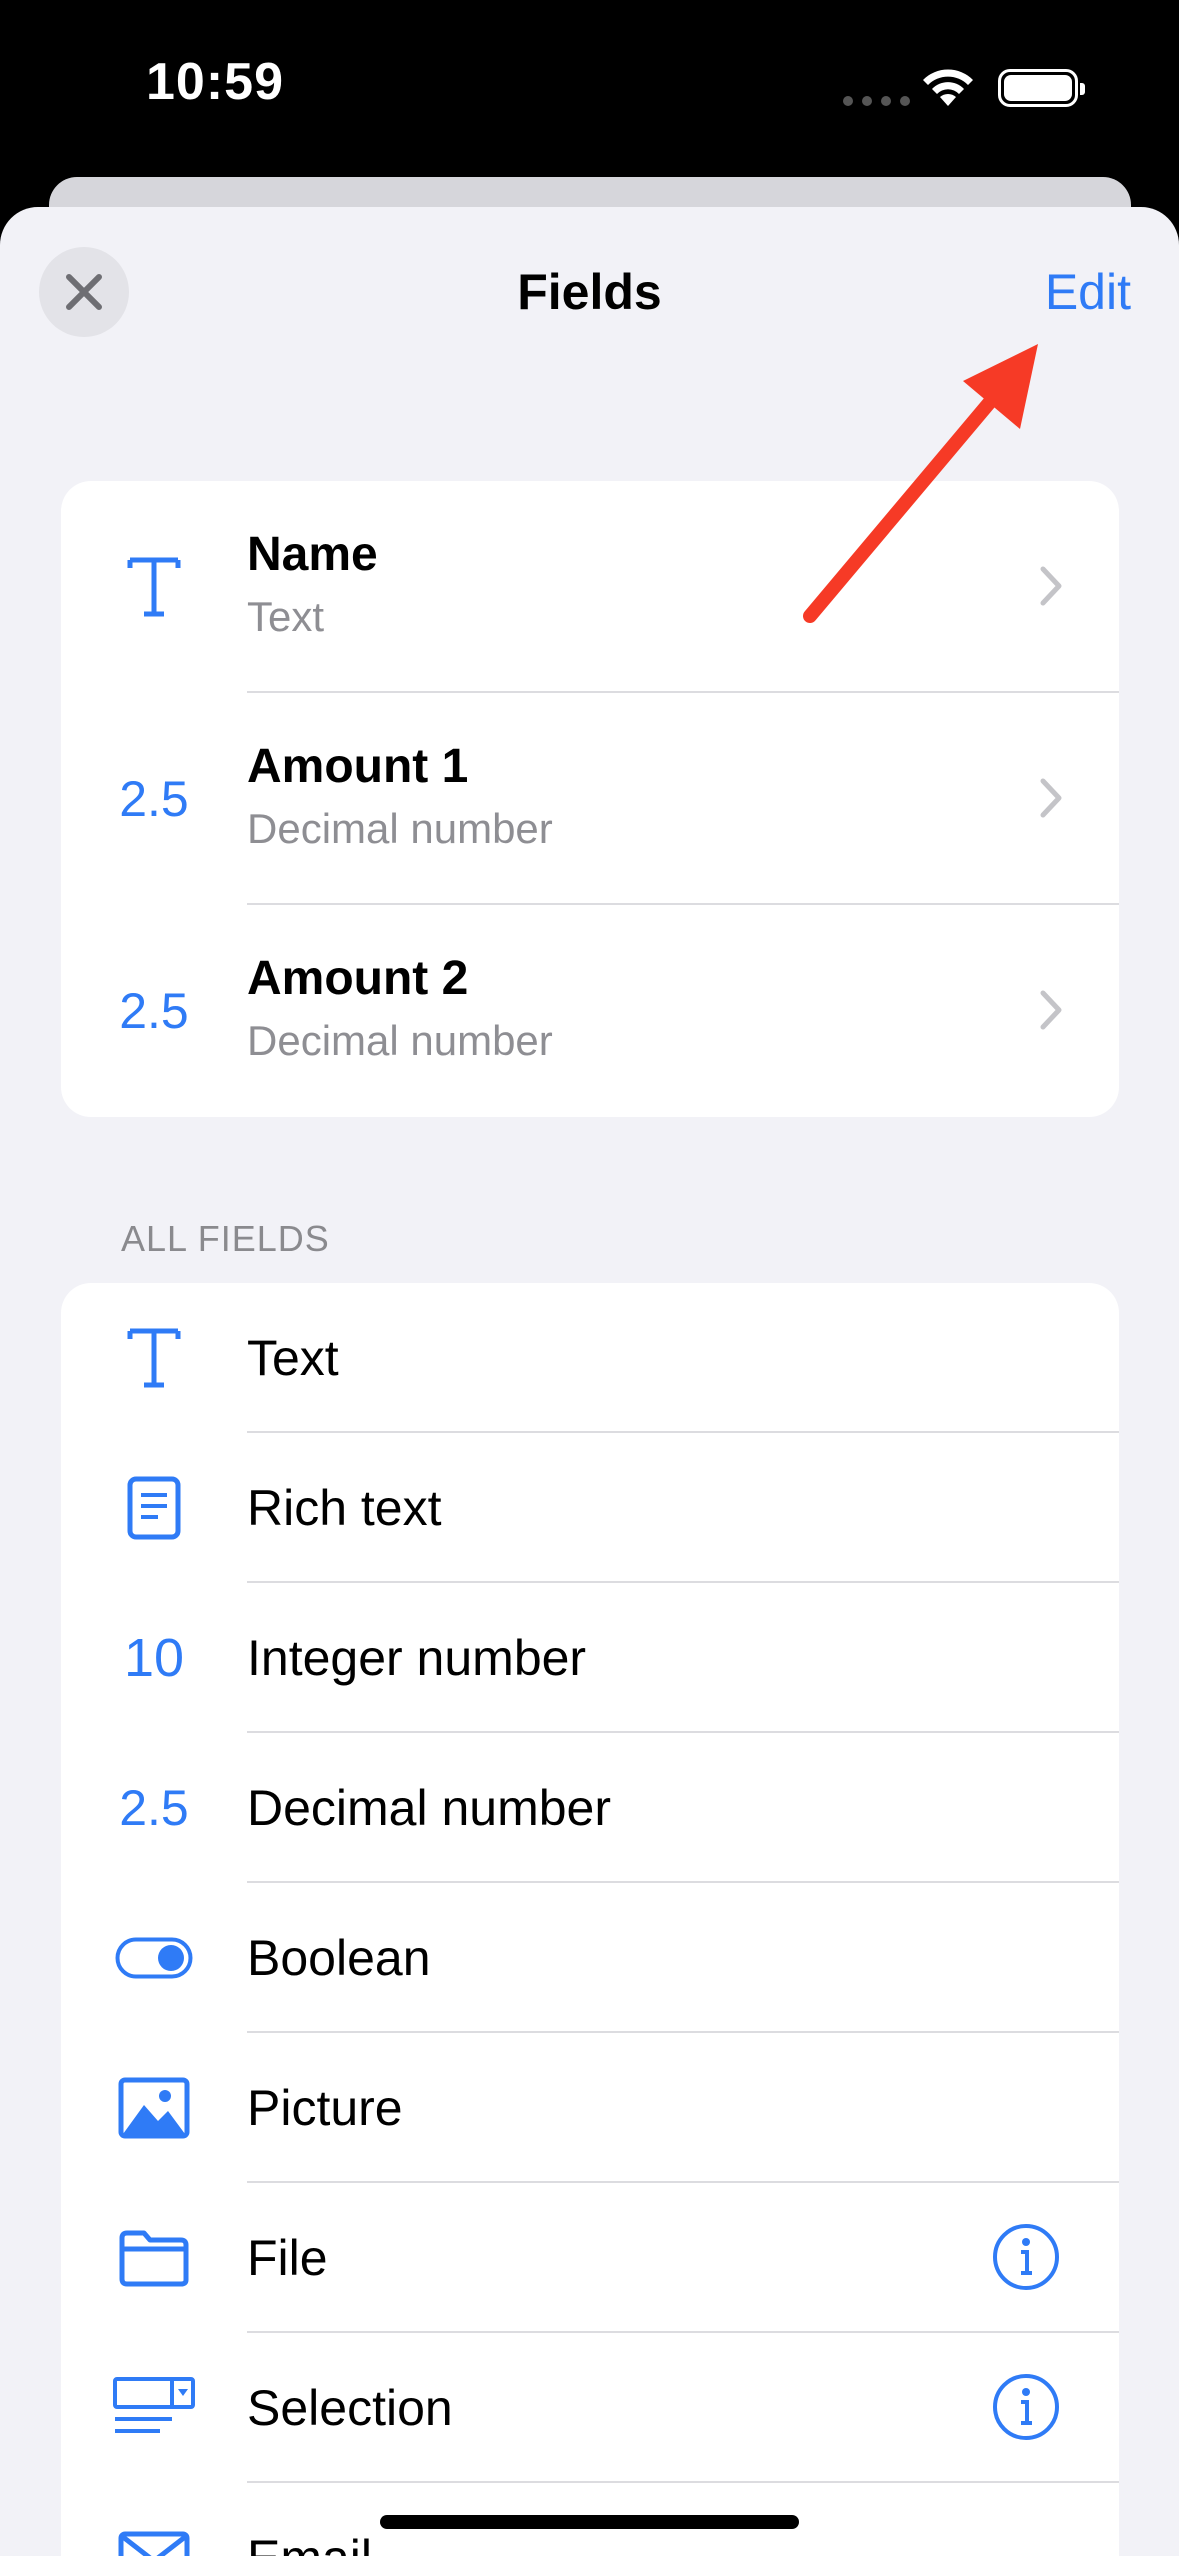 This screenshot has height=2556, width=1179. What do you see at coordinates (590, 2108) in the screenshot?
I see `field-type-picture: Picture` at bounding box center [590, 2108].